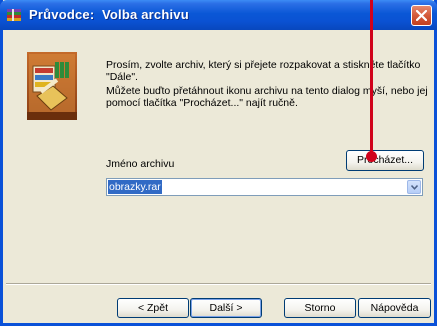 This screenshot has width=437, height=326. Describe the element at coordinates (371, 156) in the screenshot. I see `annotation-pointer-dot` at that location.